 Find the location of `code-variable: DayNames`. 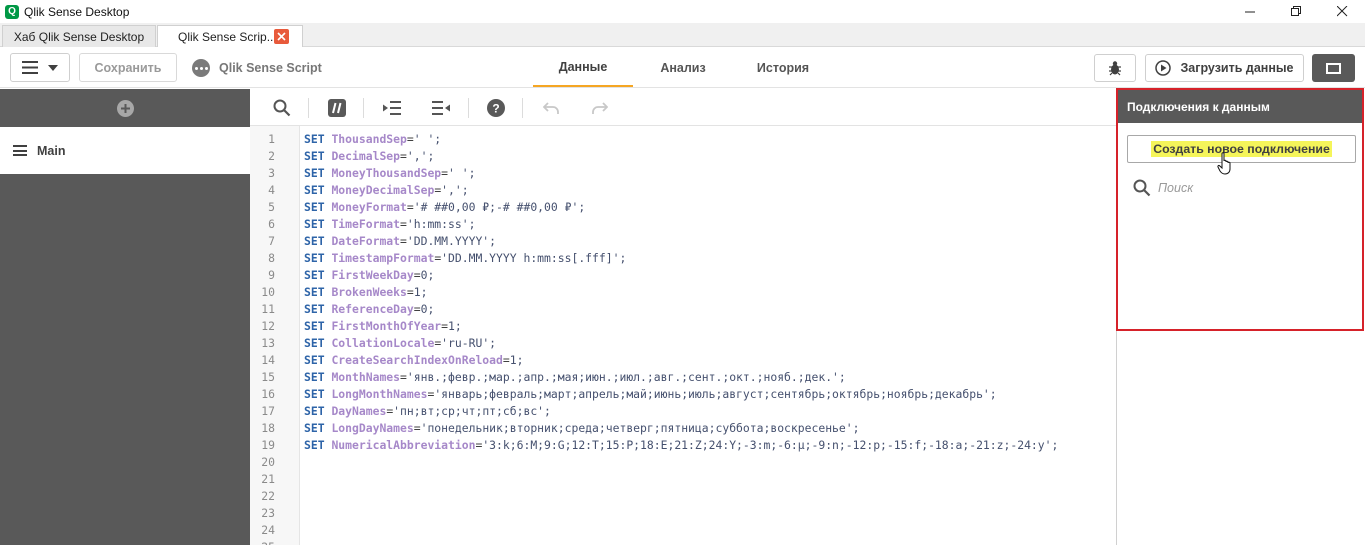

code-variable: DayNames is located at coordinates (359, 411).